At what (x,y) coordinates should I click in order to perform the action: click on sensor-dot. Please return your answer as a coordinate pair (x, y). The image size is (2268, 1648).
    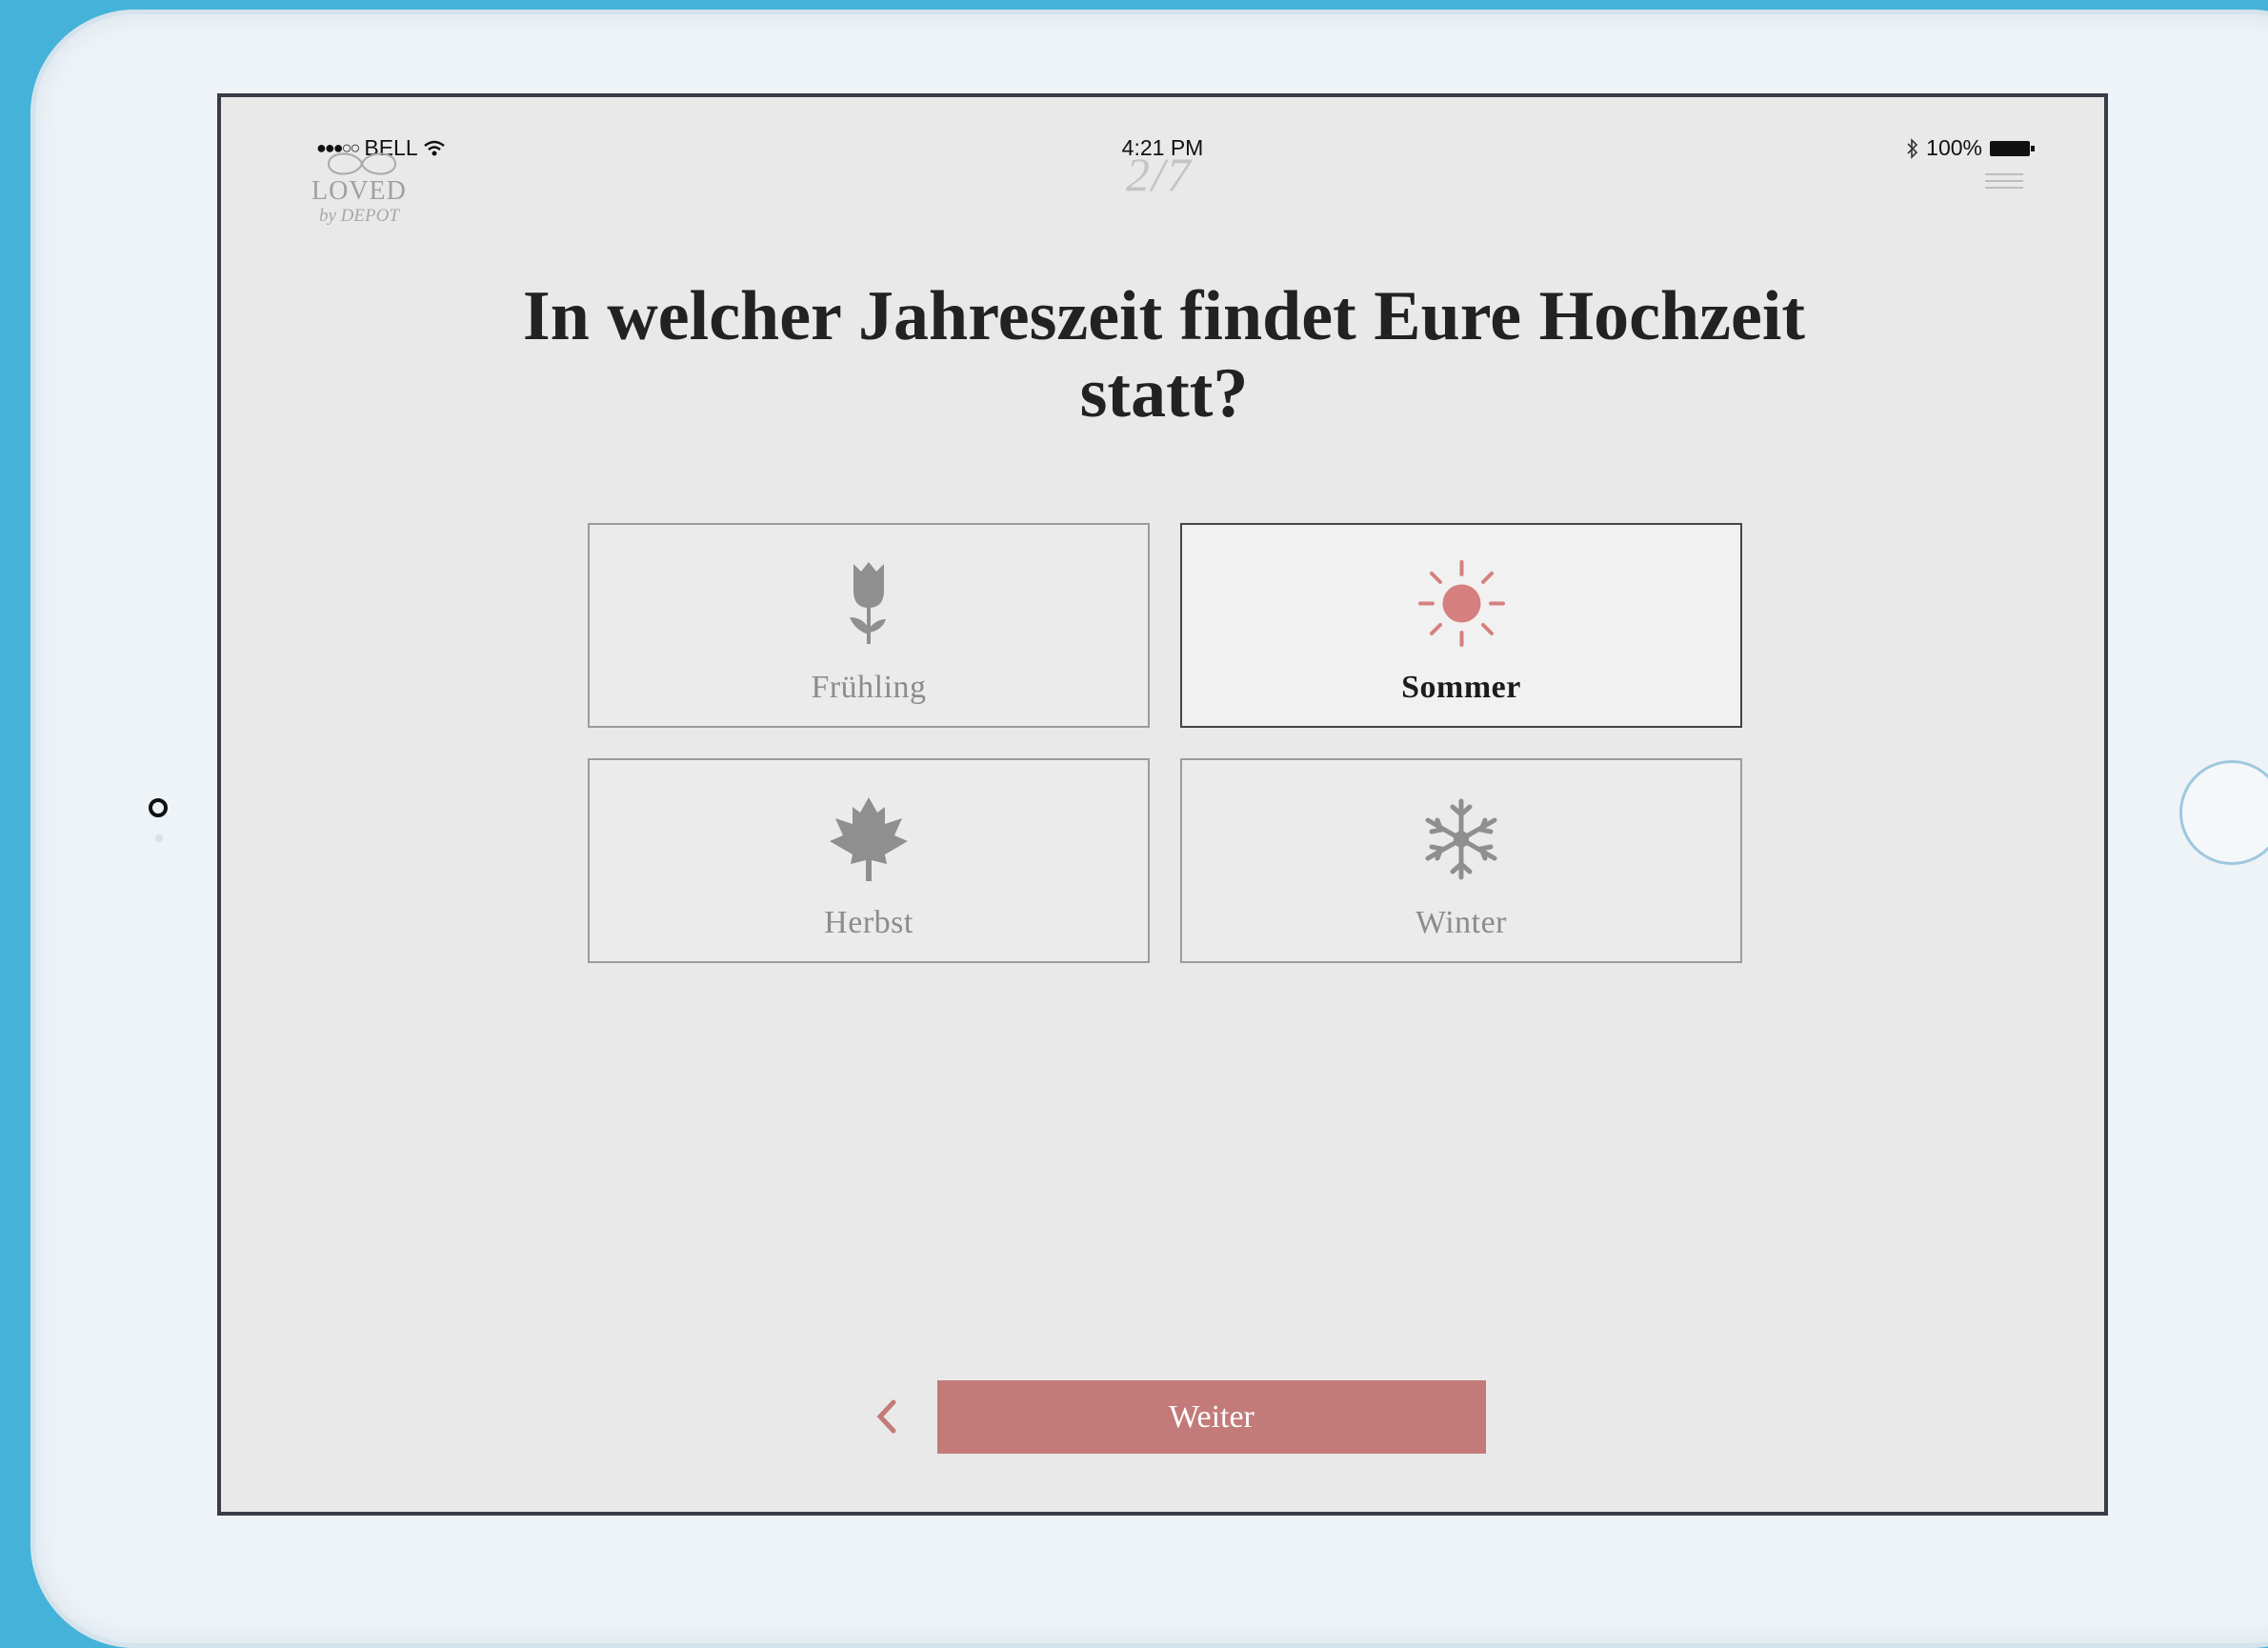
    Looking at the image, I should click on (159, 838).